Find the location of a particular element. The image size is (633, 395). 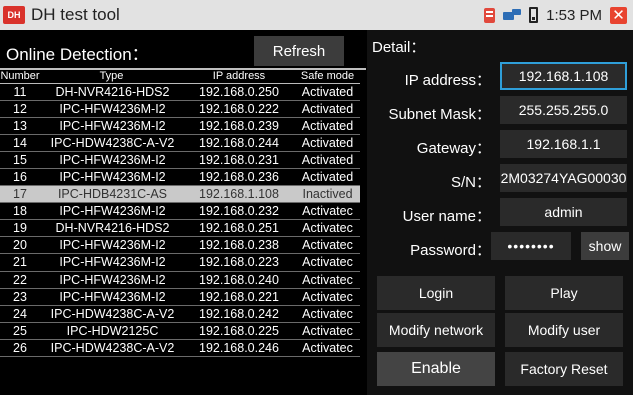

row-number: 16 is located at coordinates (20, 177).